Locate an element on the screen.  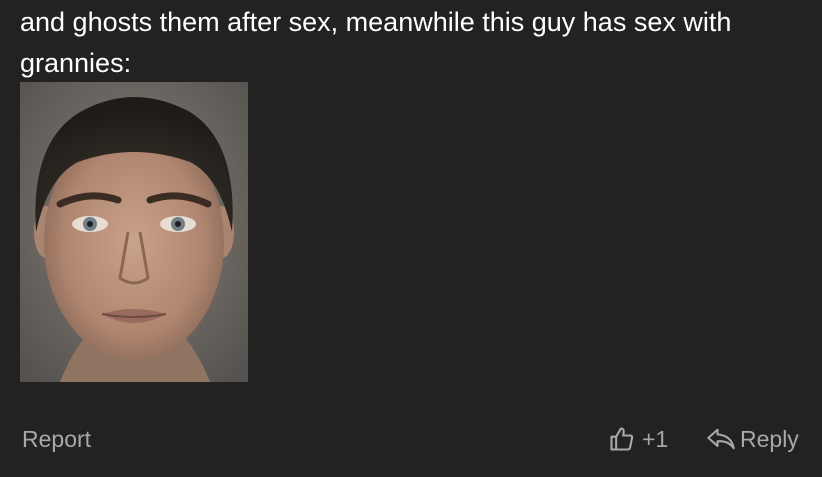
thumbs-up-icon is located at coordinates (622, 439).